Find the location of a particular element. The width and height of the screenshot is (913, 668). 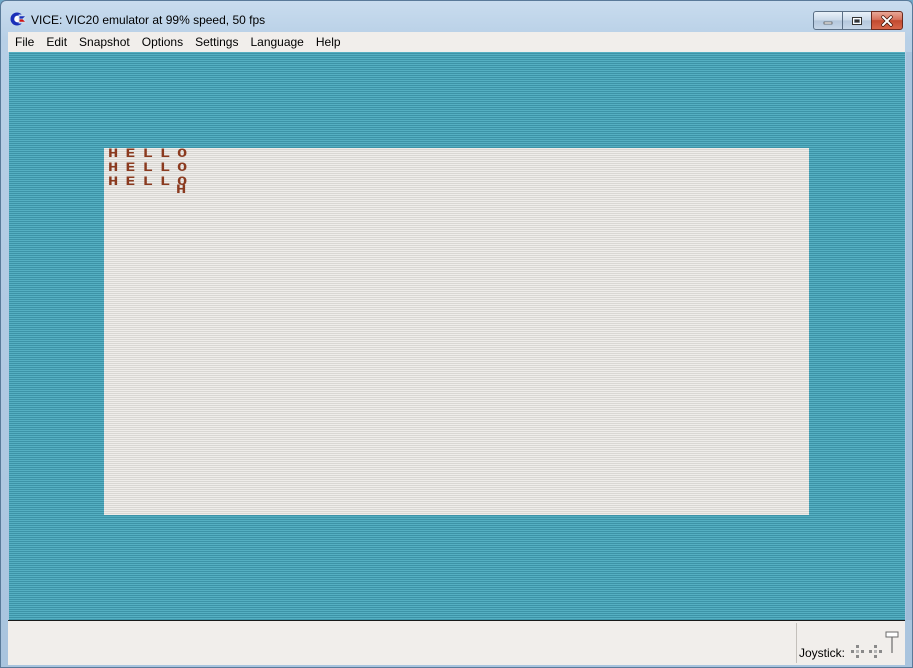

minimize-icon is located at coordinates (828, 22).